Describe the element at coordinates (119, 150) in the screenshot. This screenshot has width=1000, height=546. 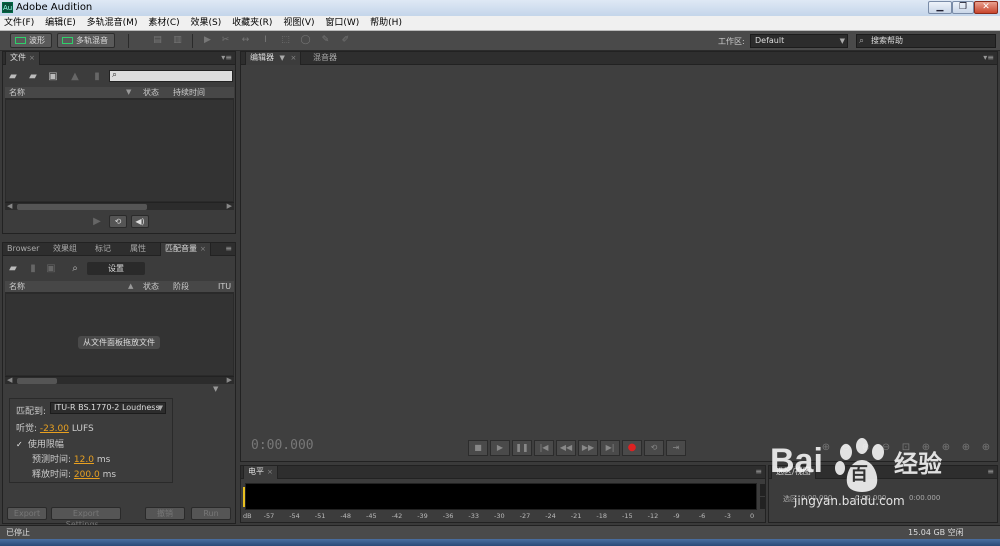
I see `files-list` at that location.